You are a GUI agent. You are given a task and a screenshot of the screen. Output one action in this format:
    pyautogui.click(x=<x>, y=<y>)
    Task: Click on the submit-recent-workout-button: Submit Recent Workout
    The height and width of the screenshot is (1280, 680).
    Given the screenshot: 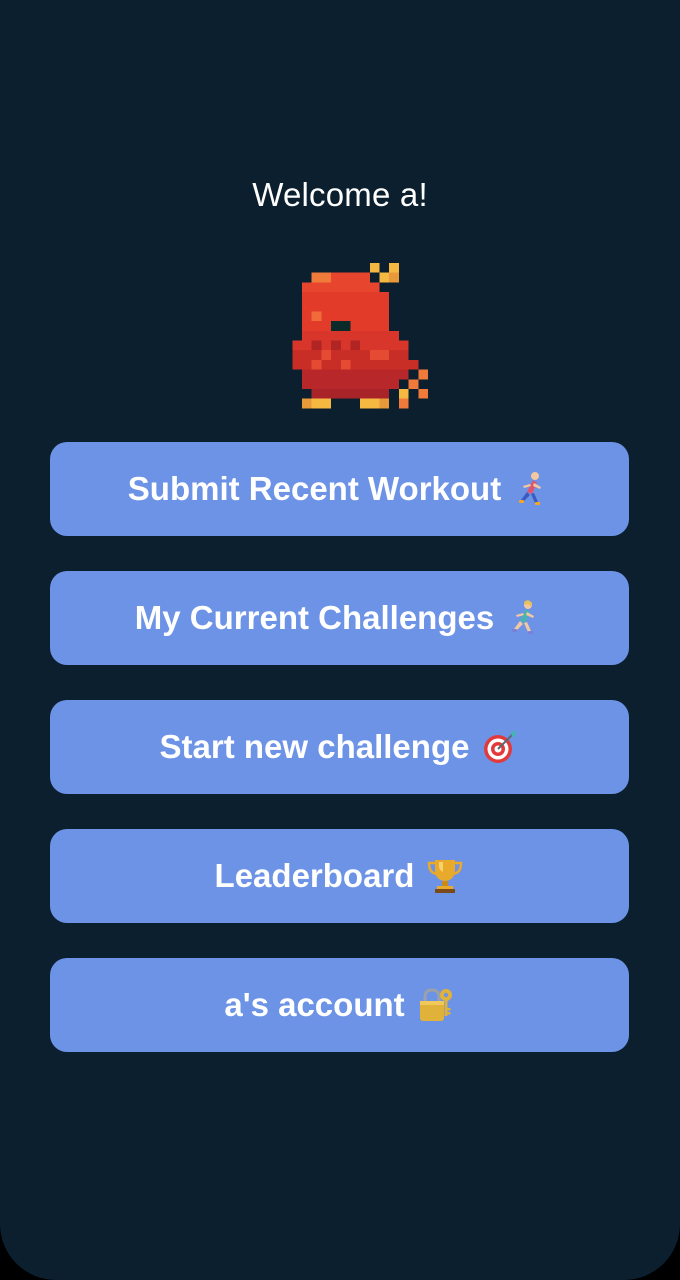 What is the action you would take?
    pyautogui.click(x=339, y=489)
    